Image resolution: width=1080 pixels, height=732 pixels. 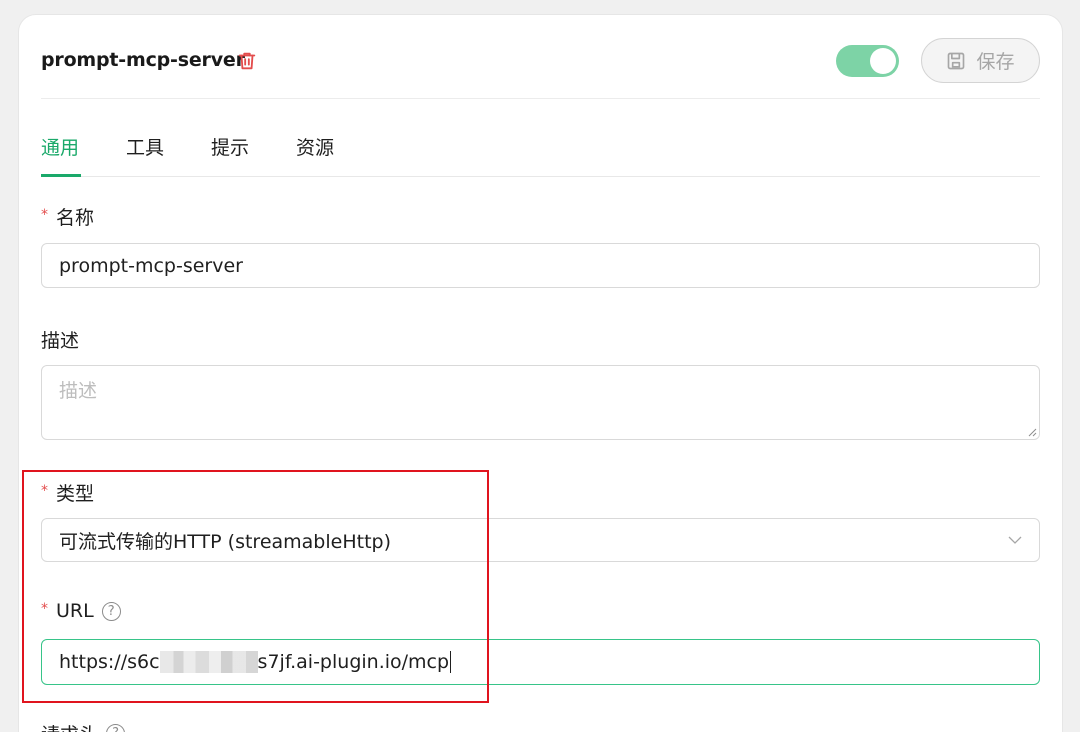 I want to click on headers-label: 请求头 ?, so click(x=83, y=726).